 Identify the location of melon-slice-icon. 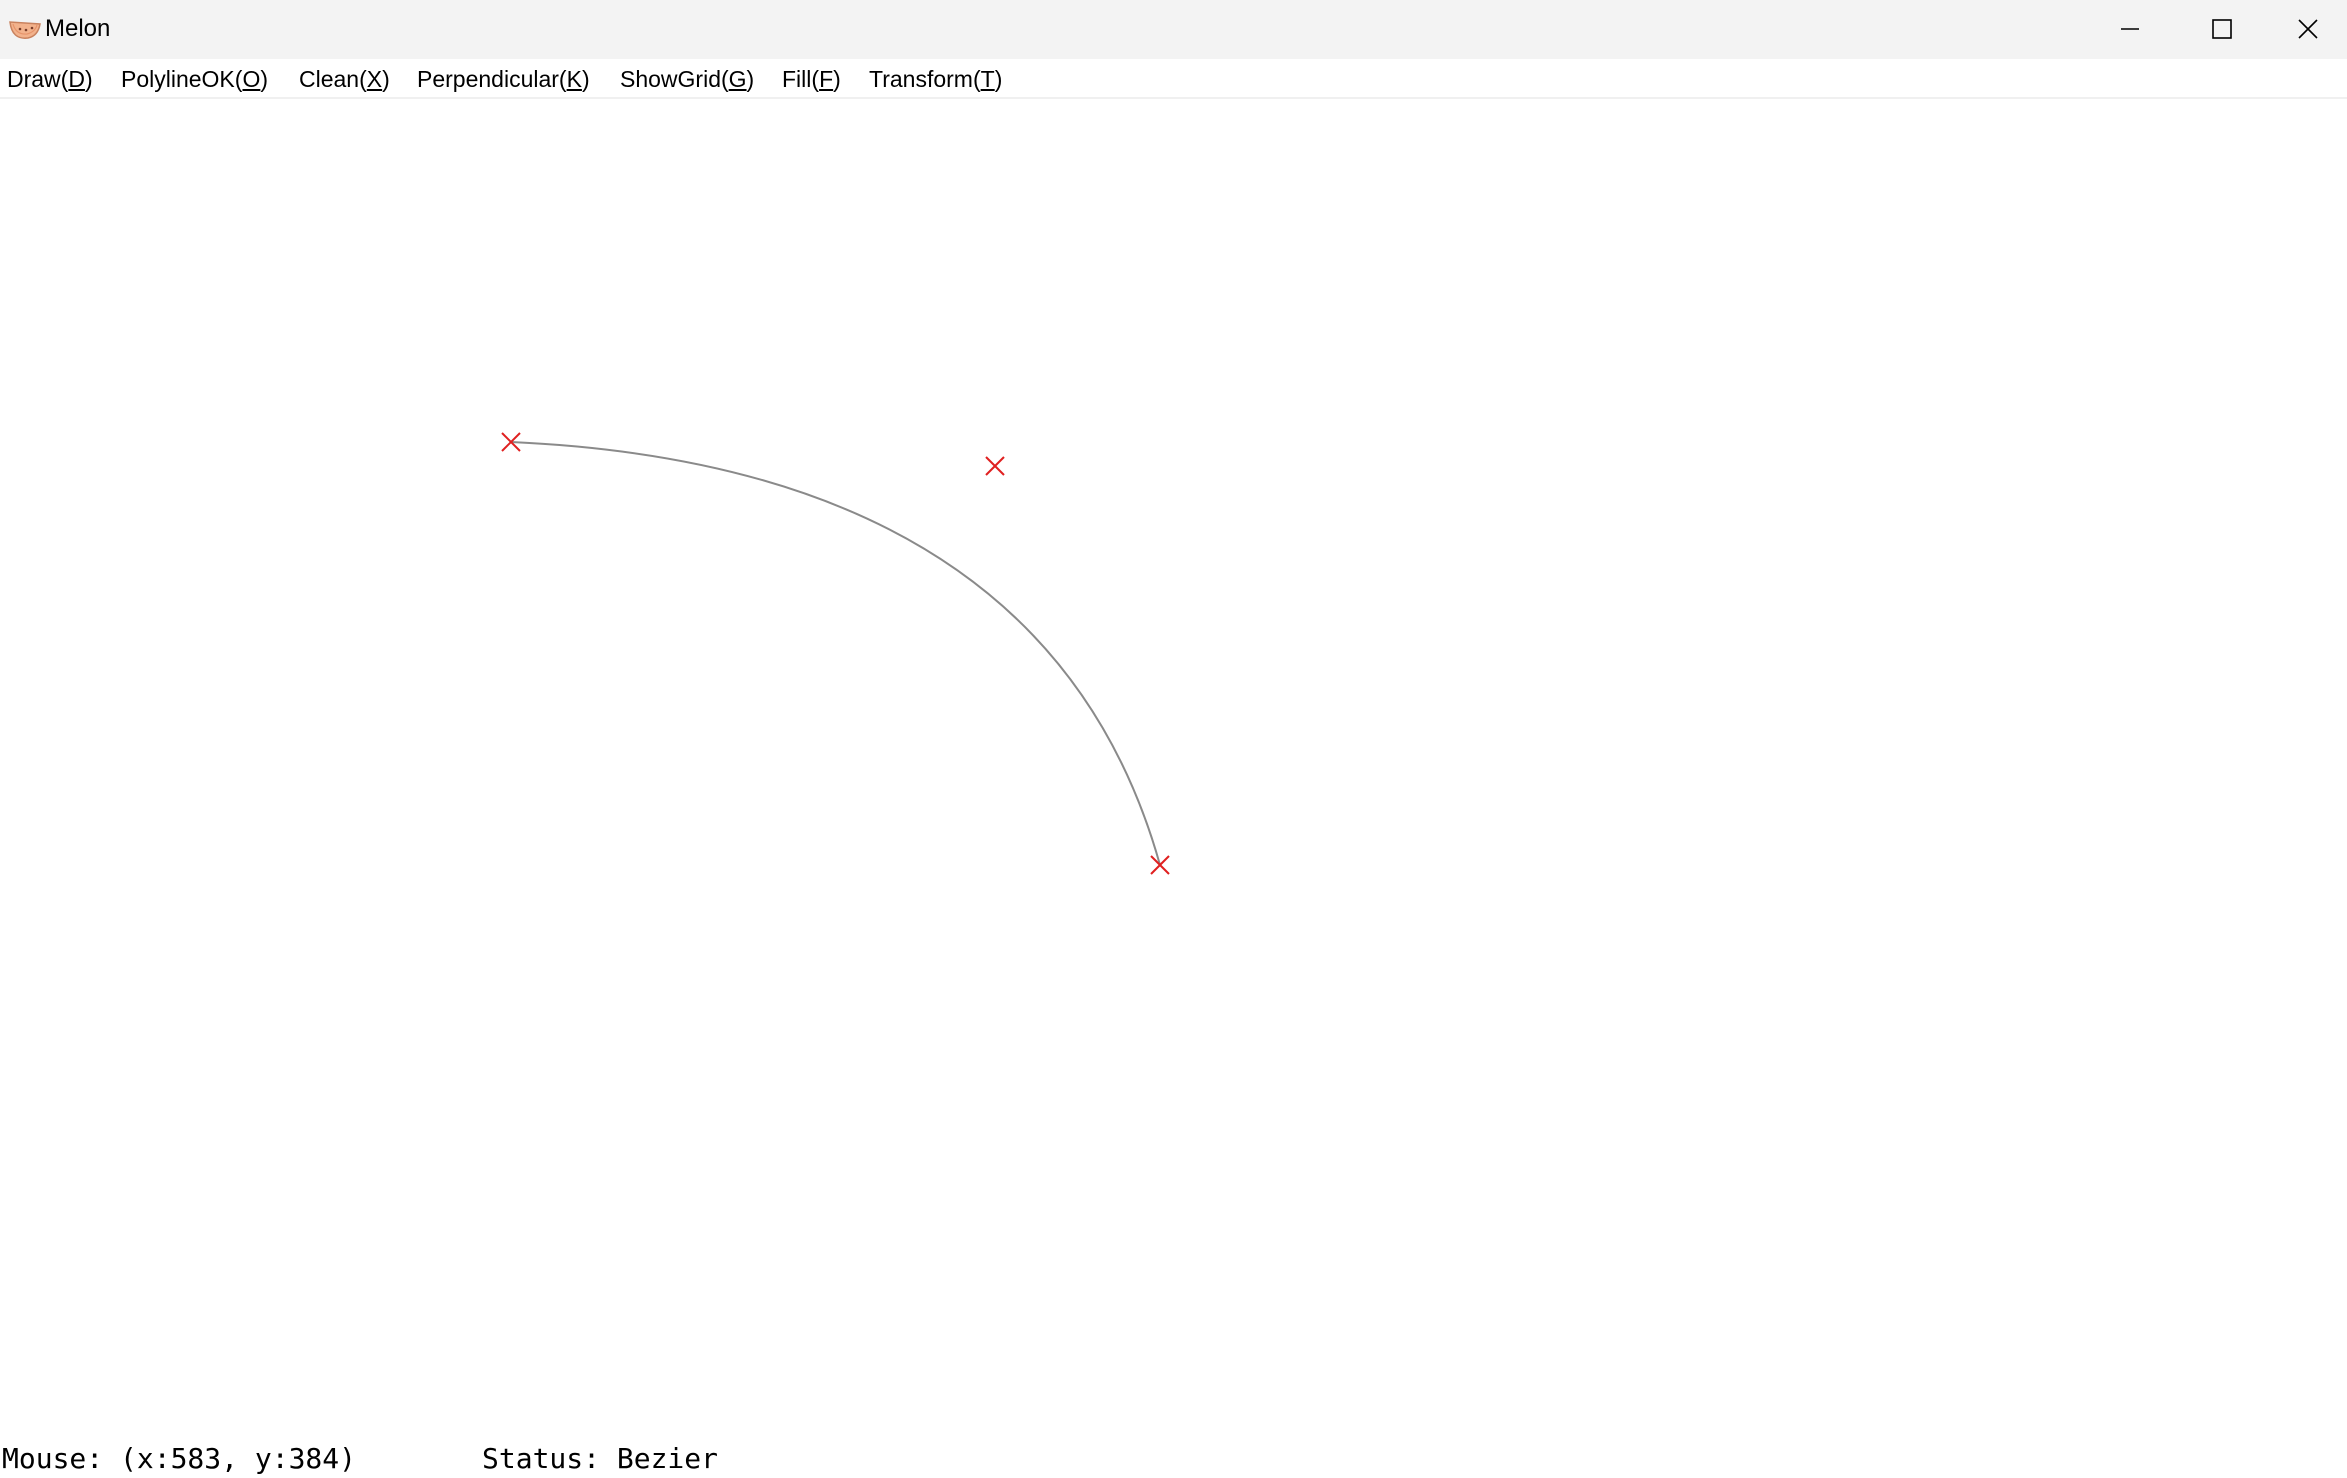
(25, 30).